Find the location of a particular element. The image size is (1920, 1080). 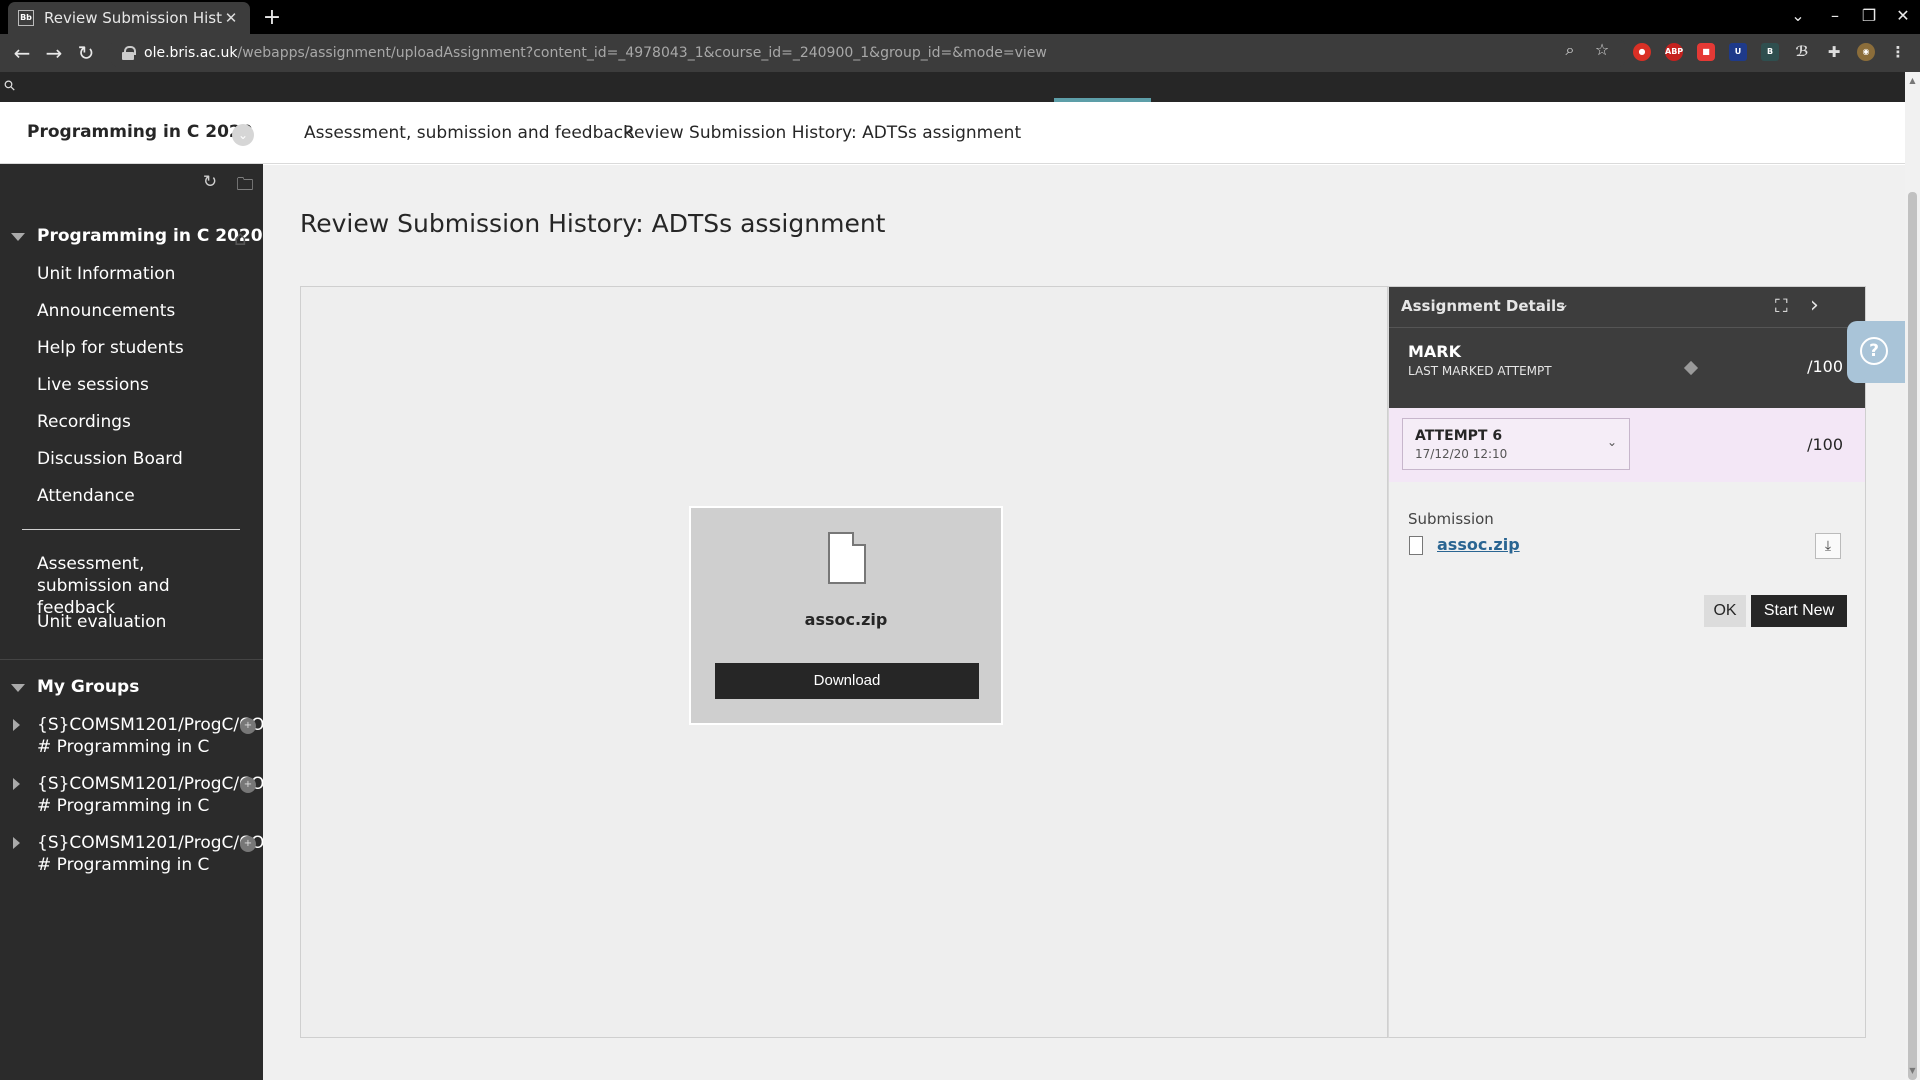

question-icon: ? is located at coordinates (1874, 351).